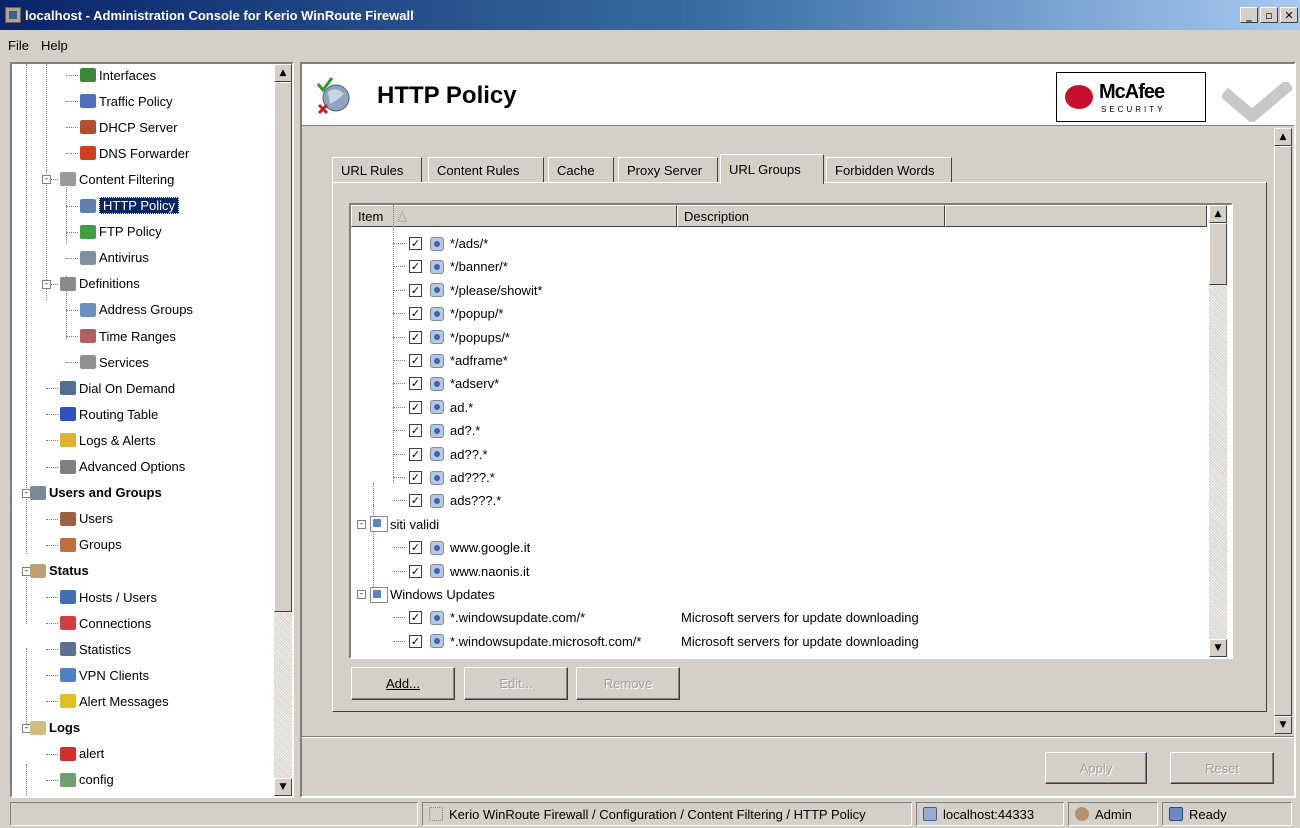 Image resolution: width=1300 pixels, height=828 pixels. Describe the element at coordinates (91, 545) in the screenshot. I see `tree-item-groups: Groups` at that location.